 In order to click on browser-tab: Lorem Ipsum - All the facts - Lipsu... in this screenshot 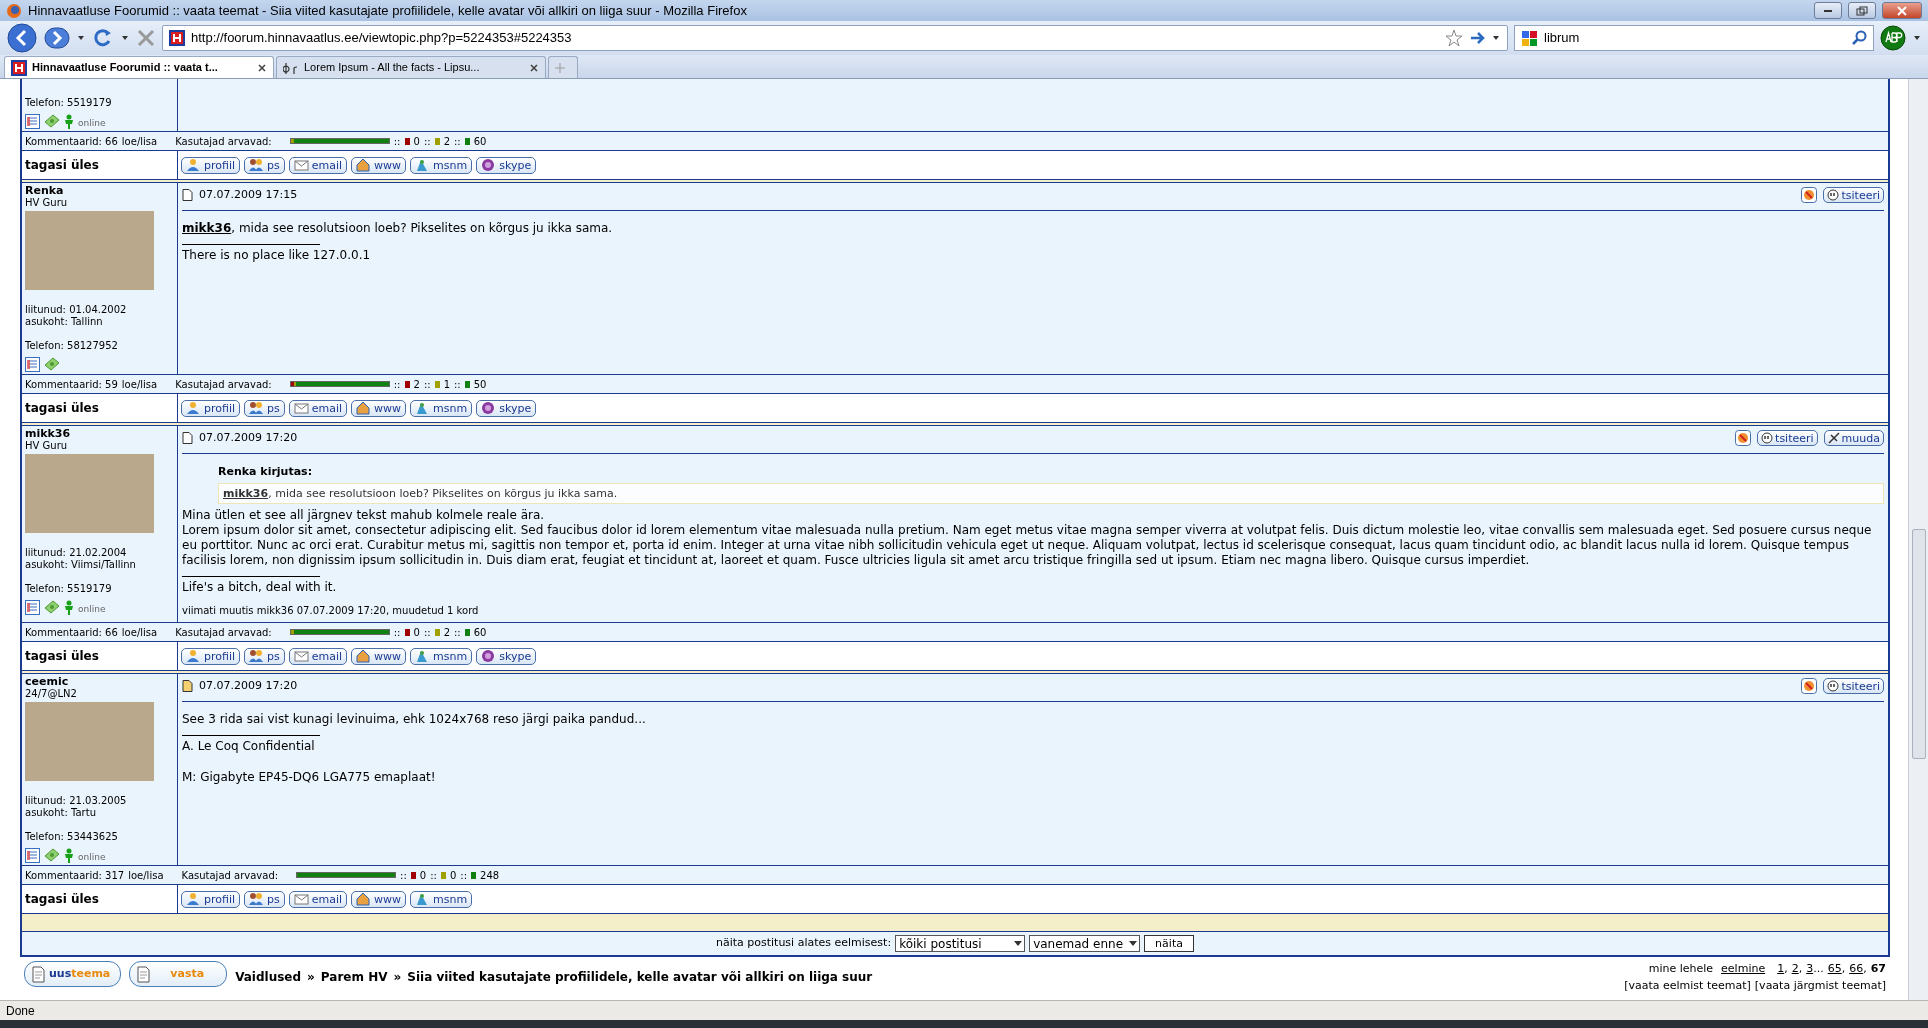, I will do `click(411, 67)`.